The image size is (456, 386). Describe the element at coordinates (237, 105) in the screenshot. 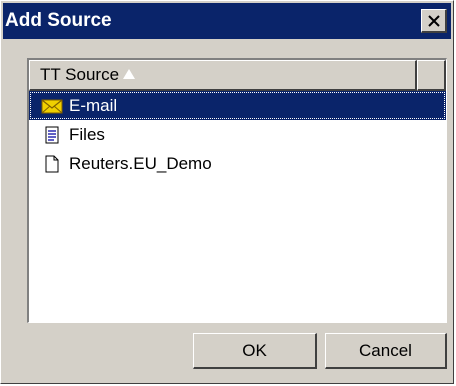

I see `list-item-email: E-mail` at that location.